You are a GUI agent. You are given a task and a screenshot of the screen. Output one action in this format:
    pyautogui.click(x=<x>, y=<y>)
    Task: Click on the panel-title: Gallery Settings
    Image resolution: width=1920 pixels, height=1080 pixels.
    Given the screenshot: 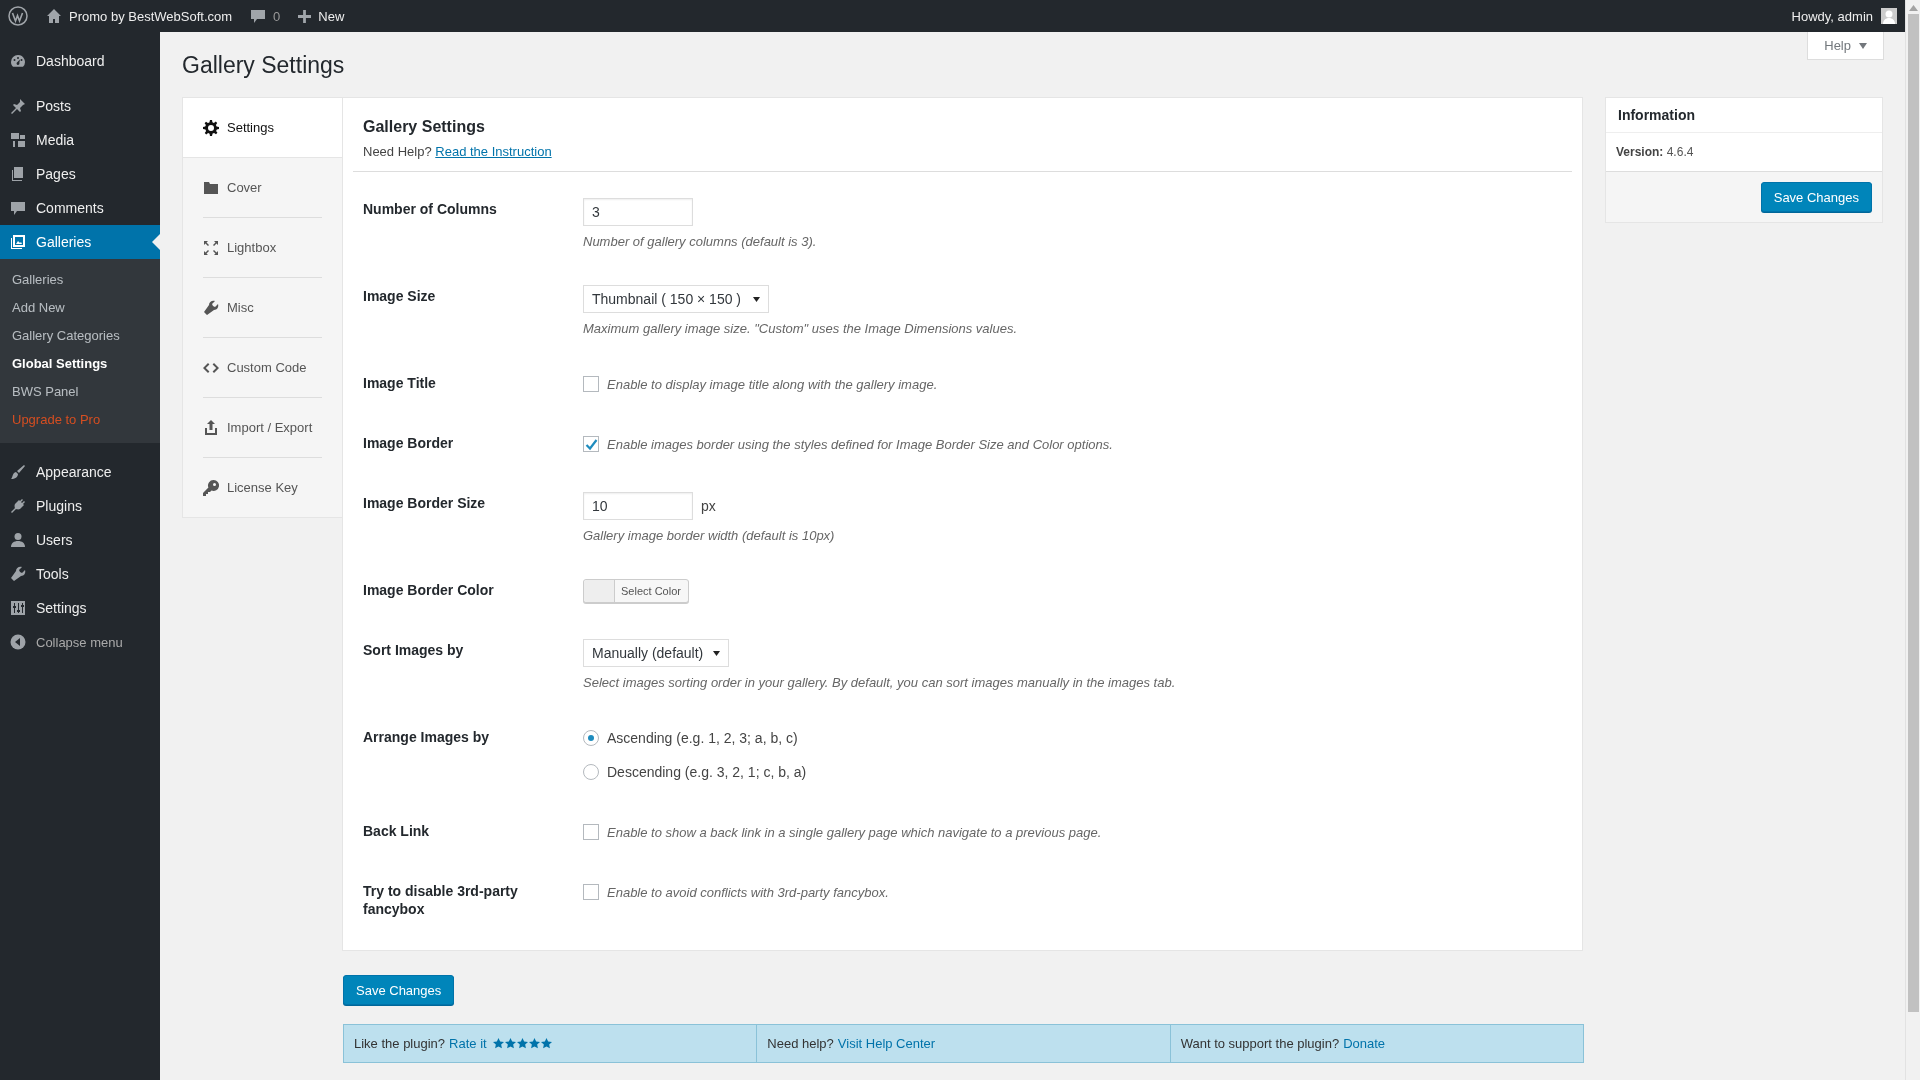 What is the action you would take?
    pyautogui.click(x=424, y=127)
    